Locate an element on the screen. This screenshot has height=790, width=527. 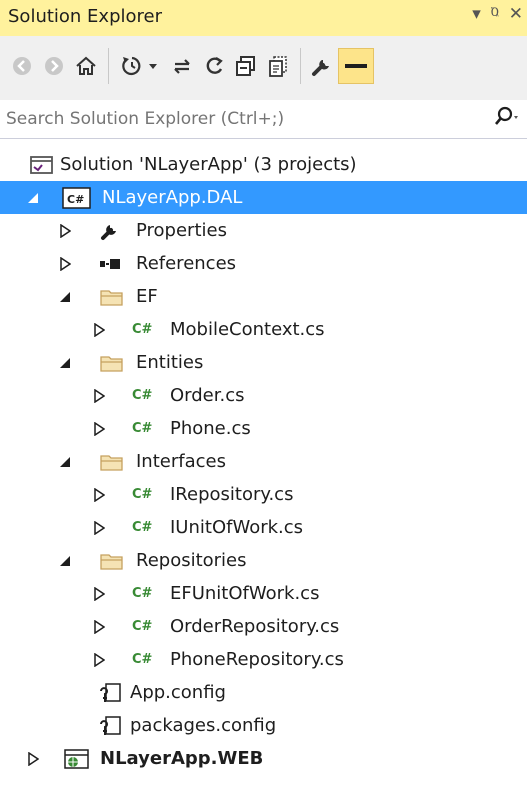
tree-item-file-packages-config: packages.config is located at coordinates (263, 725).